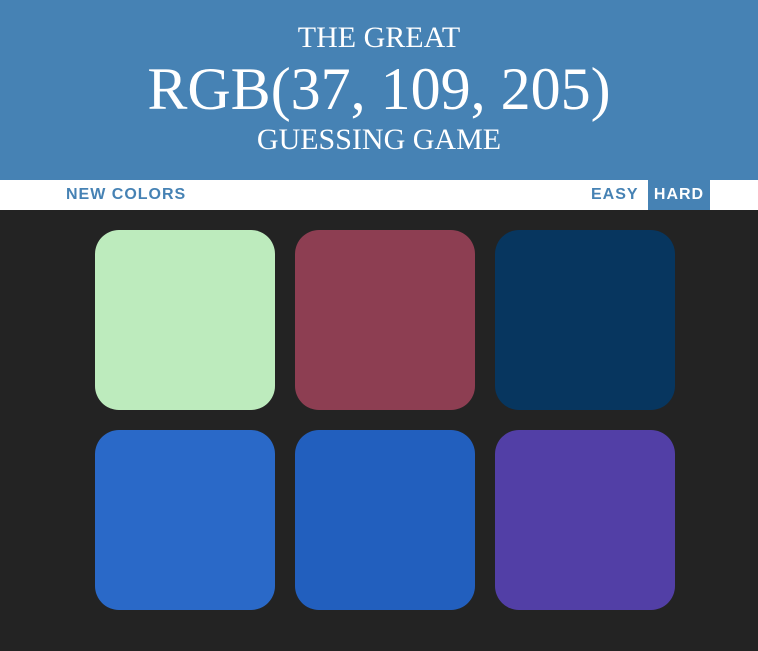  I want to click on control-bar: NEW COLORS EASY HARD, so click(379, 195).